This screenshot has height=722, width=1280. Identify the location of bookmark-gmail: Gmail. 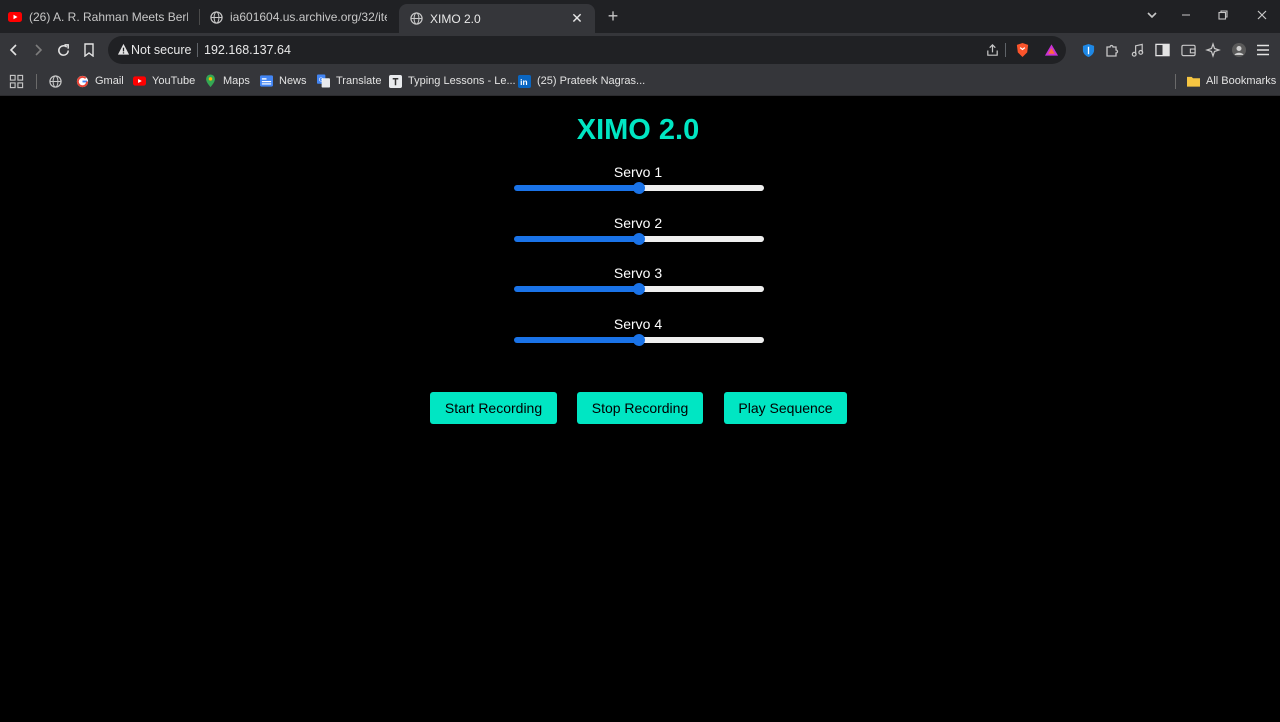
(100, 81).